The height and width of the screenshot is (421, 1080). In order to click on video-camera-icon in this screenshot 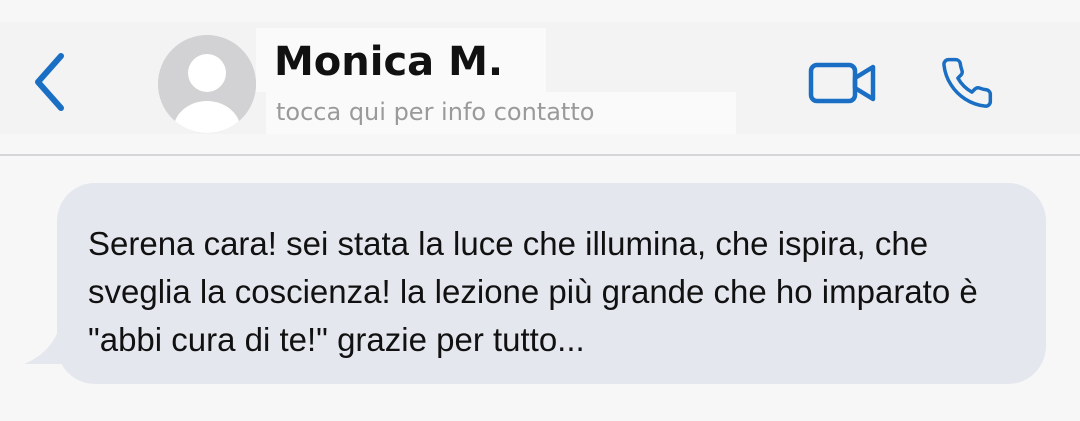, I will do `click(842, 83)`.